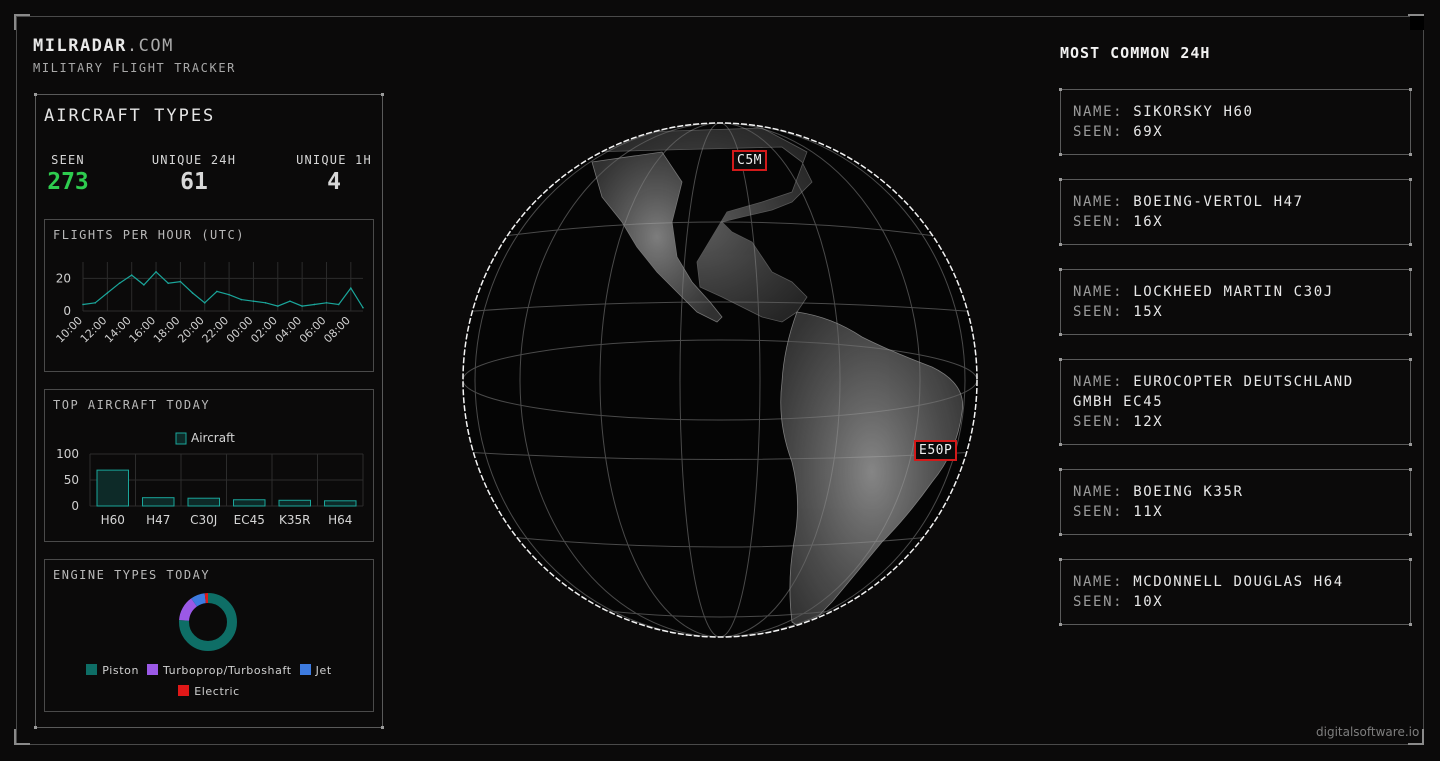  I want to click on legend-item: Jet, so click(315, 670).